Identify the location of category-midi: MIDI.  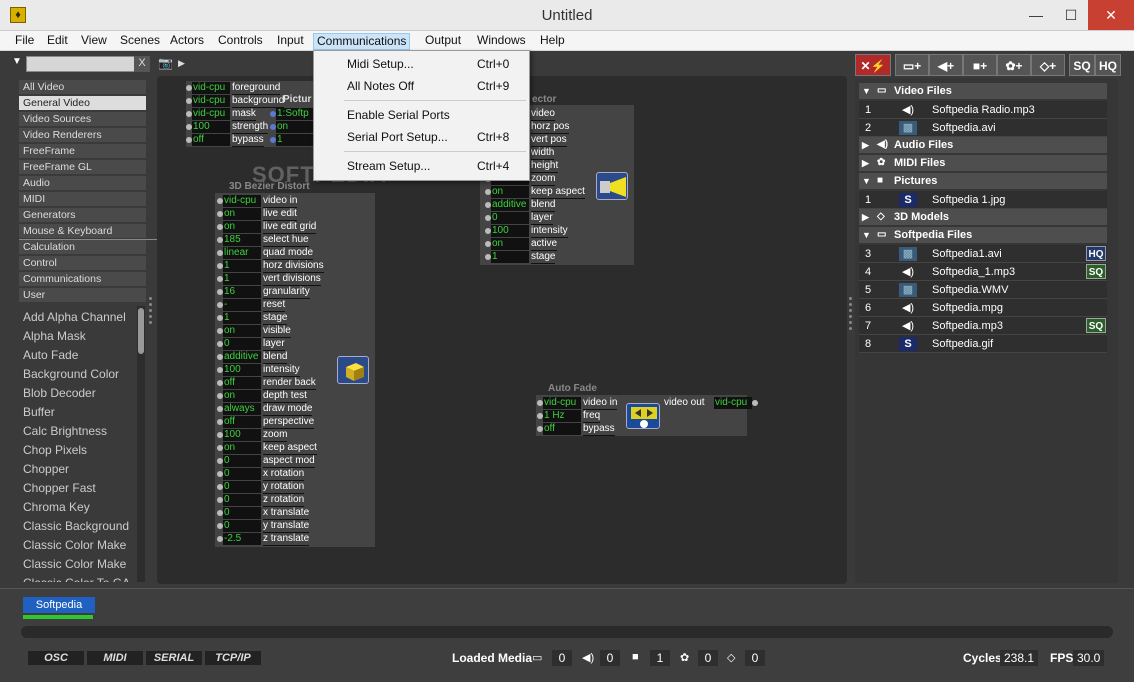
(82, 199).